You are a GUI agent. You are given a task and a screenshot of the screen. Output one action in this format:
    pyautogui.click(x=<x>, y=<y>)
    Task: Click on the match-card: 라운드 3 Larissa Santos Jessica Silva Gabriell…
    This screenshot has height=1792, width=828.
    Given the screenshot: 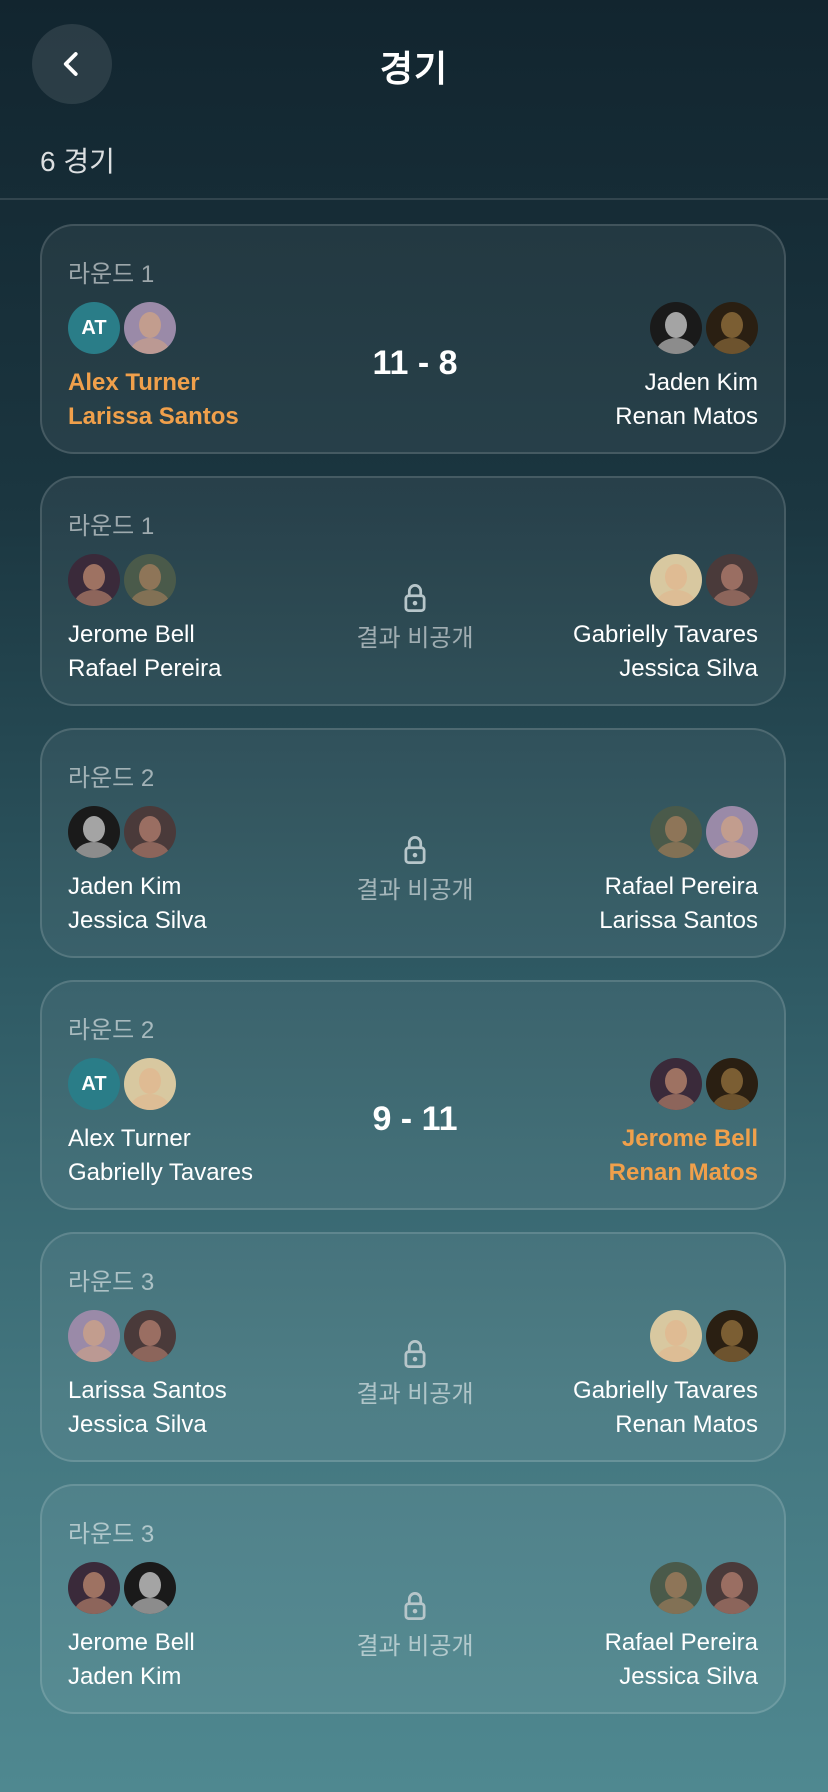 What is the action you would take?
    pyautogui.click(x=413, y=1347)
    